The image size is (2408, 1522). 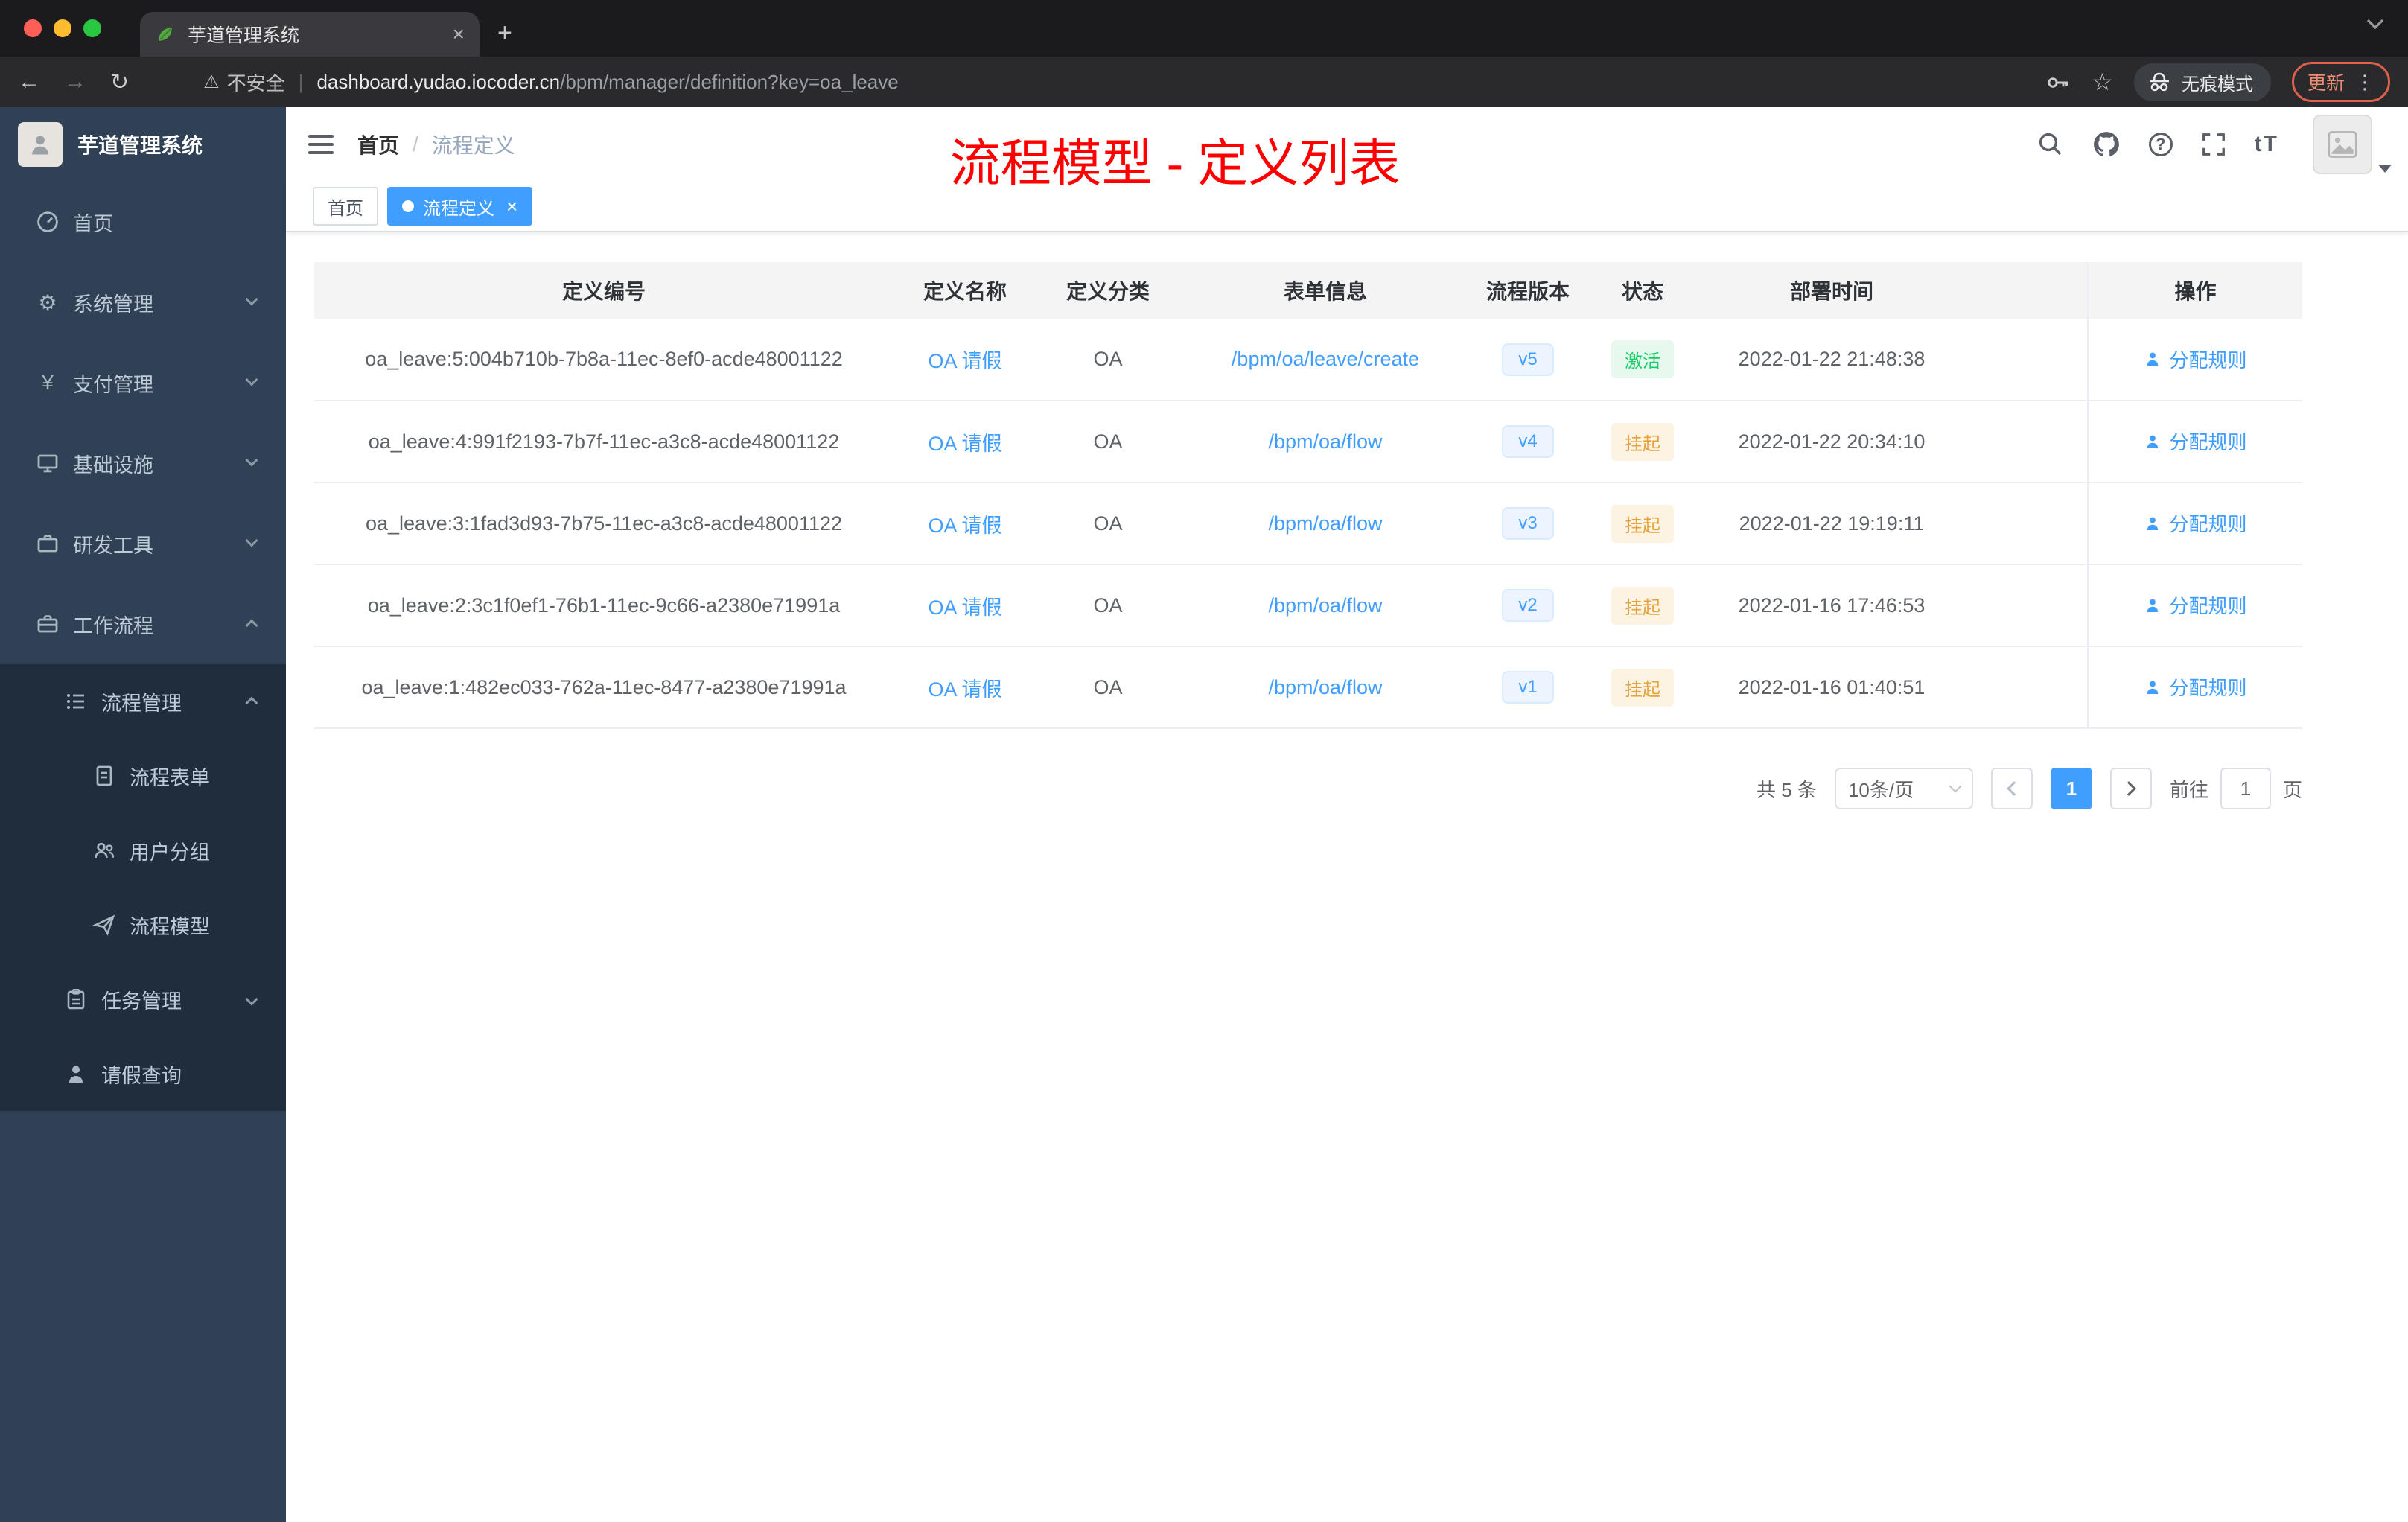 What do you see at coordinates (2188, 789) in the screenshot?
I see `goto-label: 前往` at bounding box center [2188, 789].